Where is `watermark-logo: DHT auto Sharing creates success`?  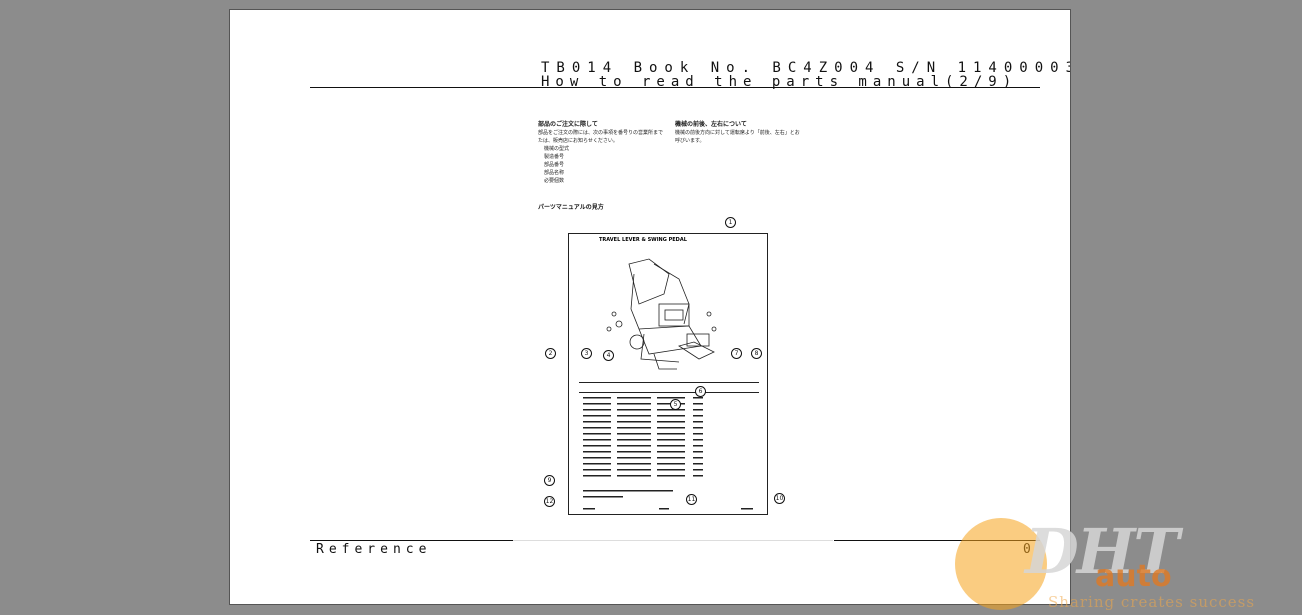 watermark-logo: DHT auto Sharing creates success is located at coordinates (1126, 565).